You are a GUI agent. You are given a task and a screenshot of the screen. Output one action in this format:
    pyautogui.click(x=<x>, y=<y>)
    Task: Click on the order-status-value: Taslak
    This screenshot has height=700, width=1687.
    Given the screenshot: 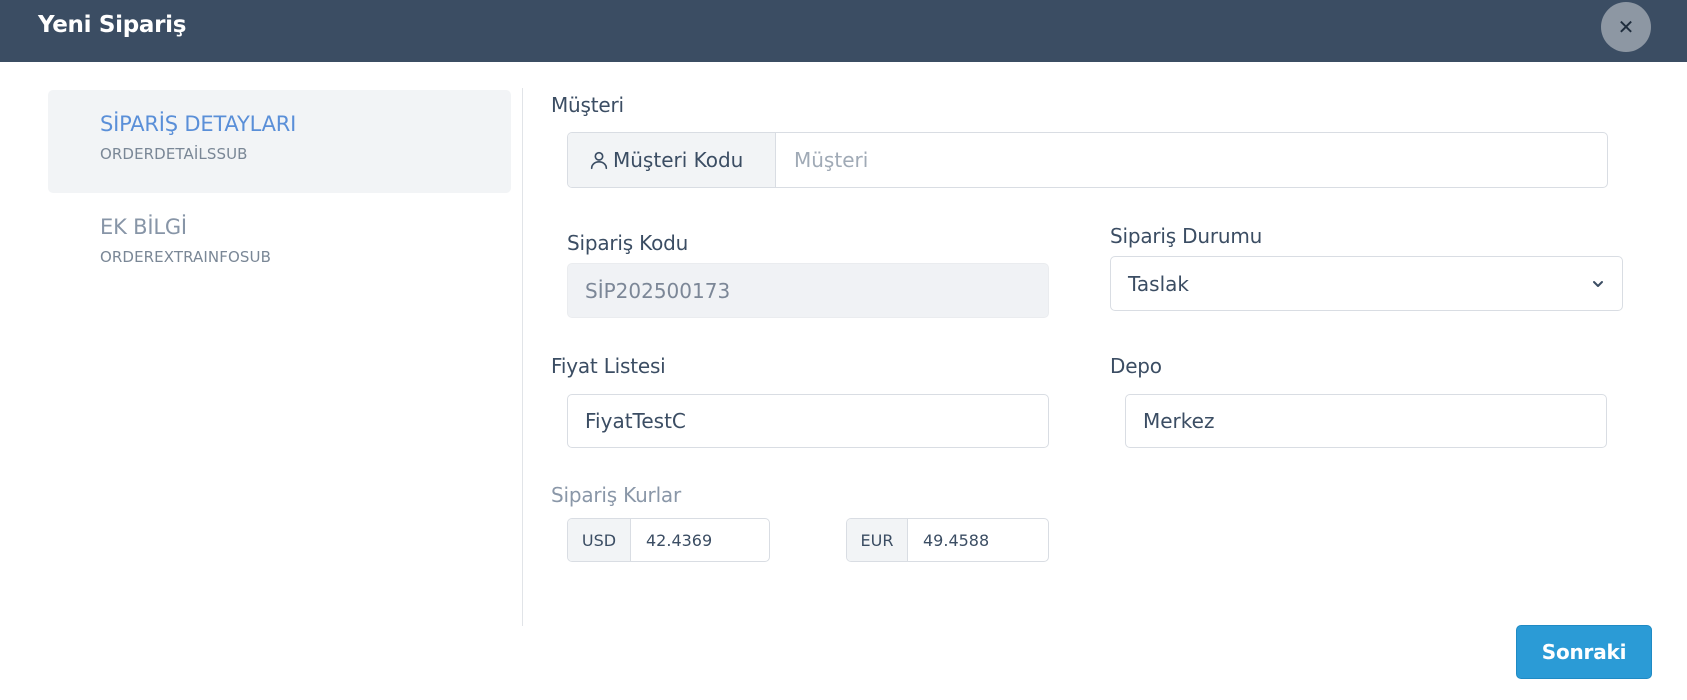 What is the action you would take?
    pyautogui.click(x=1158, y=283)
    